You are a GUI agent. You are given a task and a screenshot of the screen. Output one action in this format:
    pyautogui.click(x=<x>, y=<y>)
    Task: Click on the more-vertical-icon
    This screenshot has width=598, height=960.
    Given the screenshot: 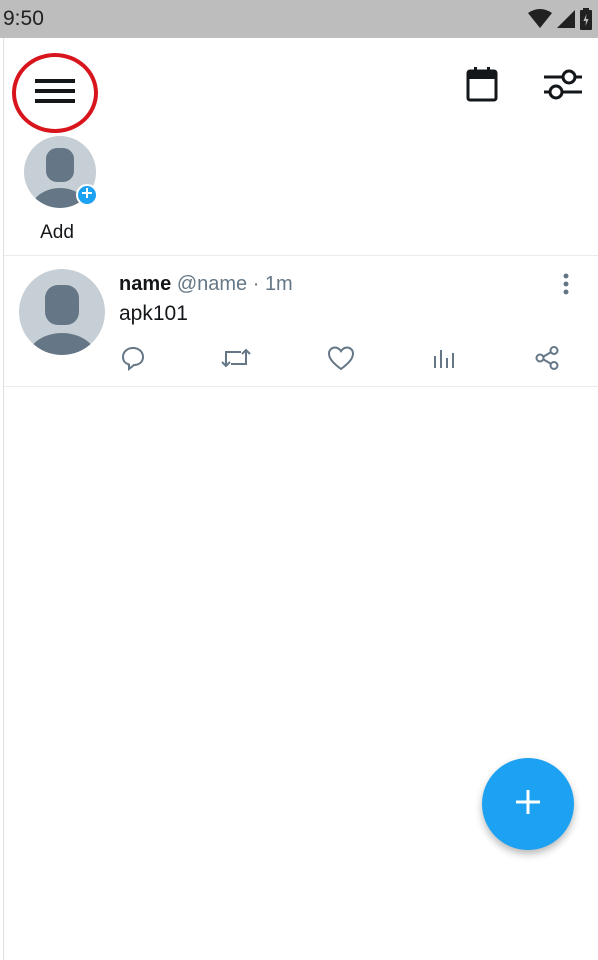 What is the action you would take?
    pyautogui.click(x=566, y=286)
    